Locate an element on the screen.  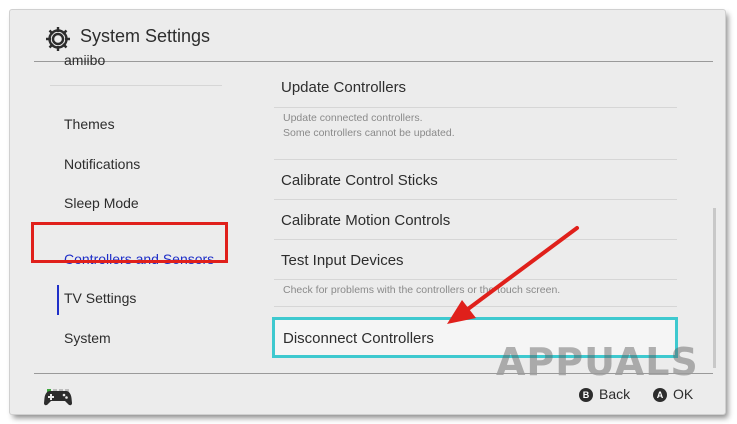
update-controllers-description-line2: Some controllers cannot be updated. is located at coordinates (369, 133).